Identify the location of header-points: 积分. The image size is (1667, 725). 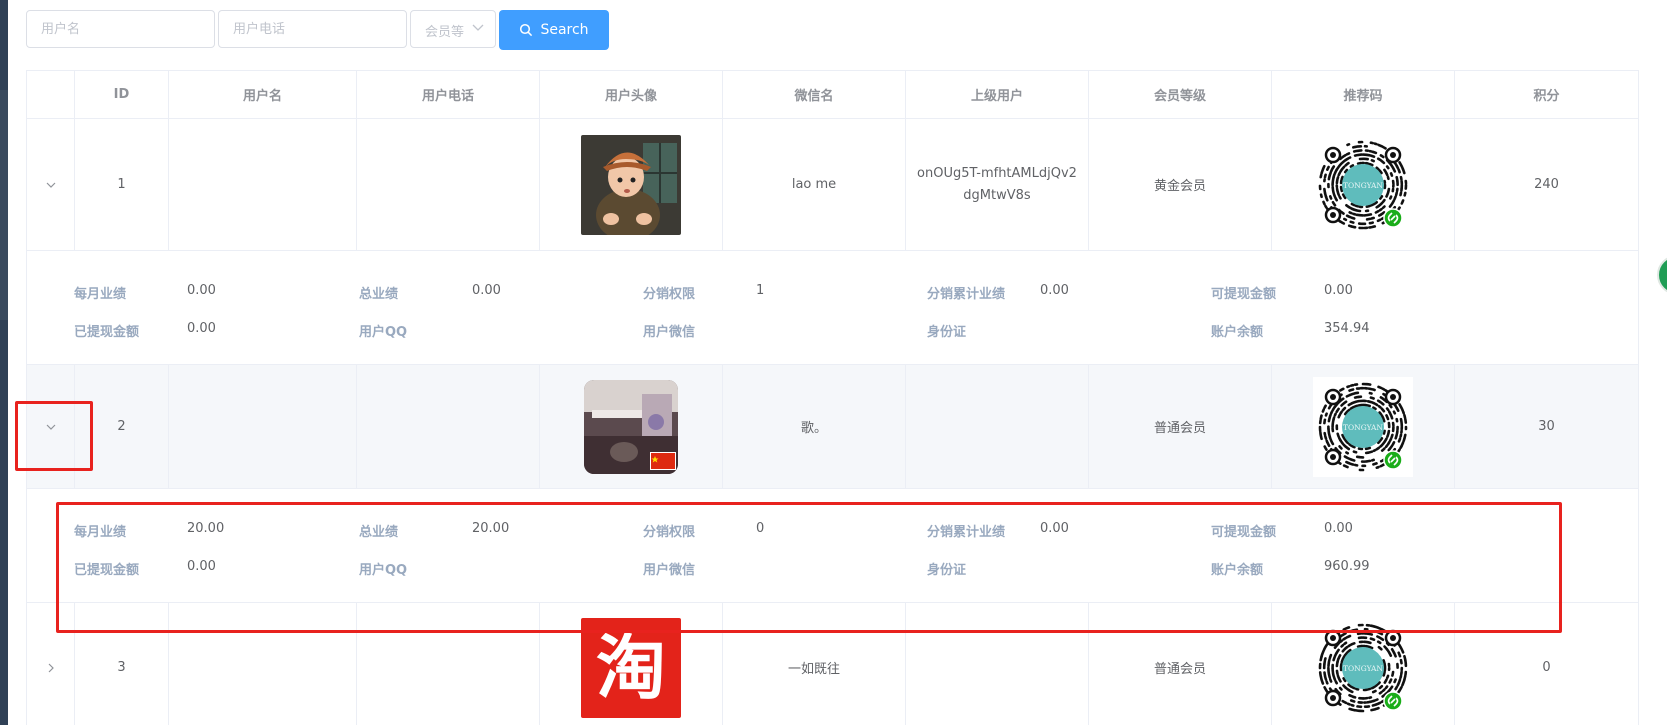
(1546, 96).